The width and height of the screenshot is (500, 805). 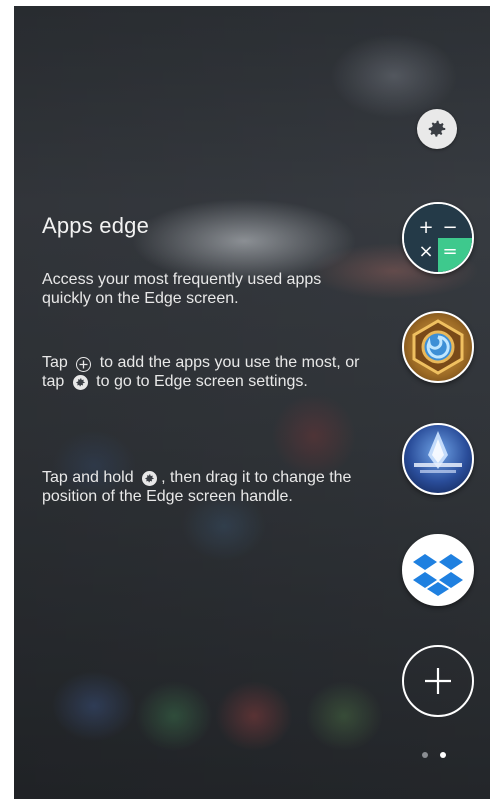 What do you see at coordinates (95, 225) in the screenshot?
I see `panel-title: Apps edge` at bounding box center [95, 225].